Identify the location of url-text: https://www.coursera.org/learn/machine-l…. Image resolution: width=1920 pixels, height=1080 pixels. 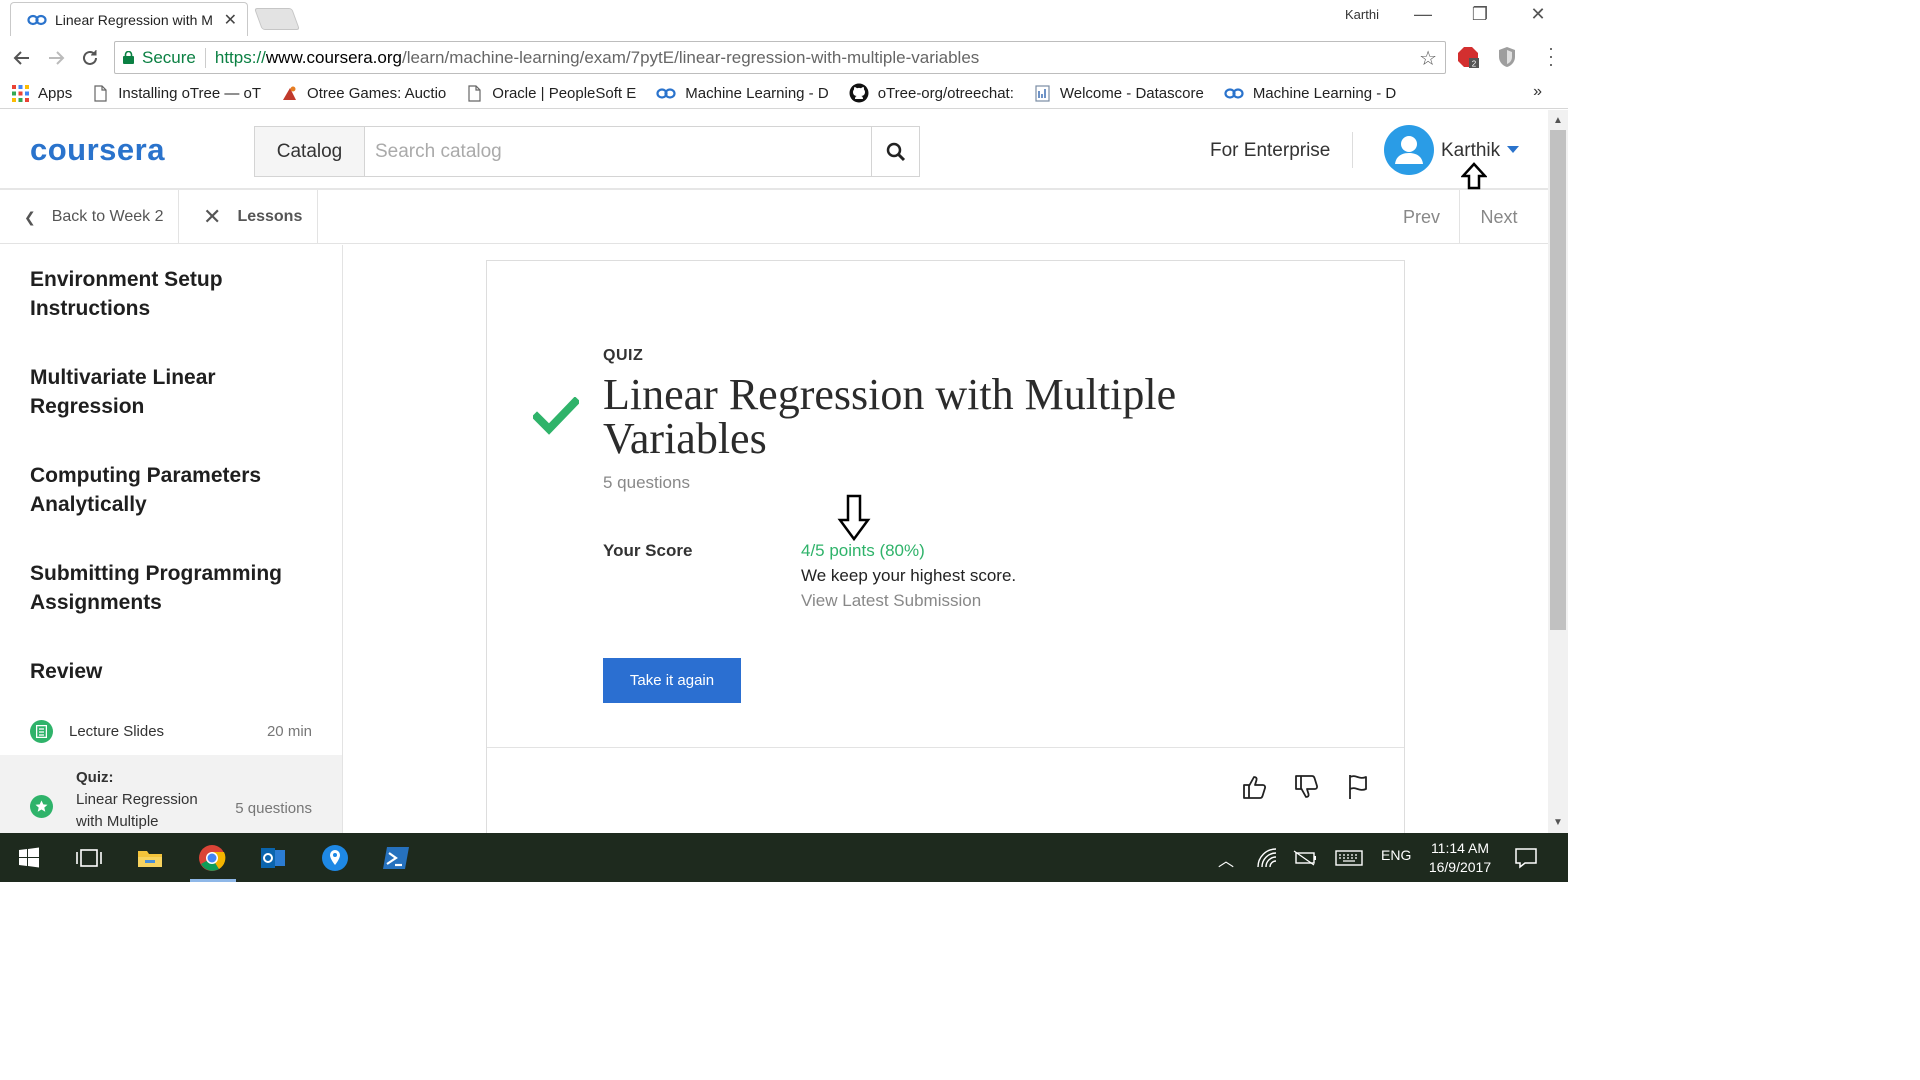
(597, 58).